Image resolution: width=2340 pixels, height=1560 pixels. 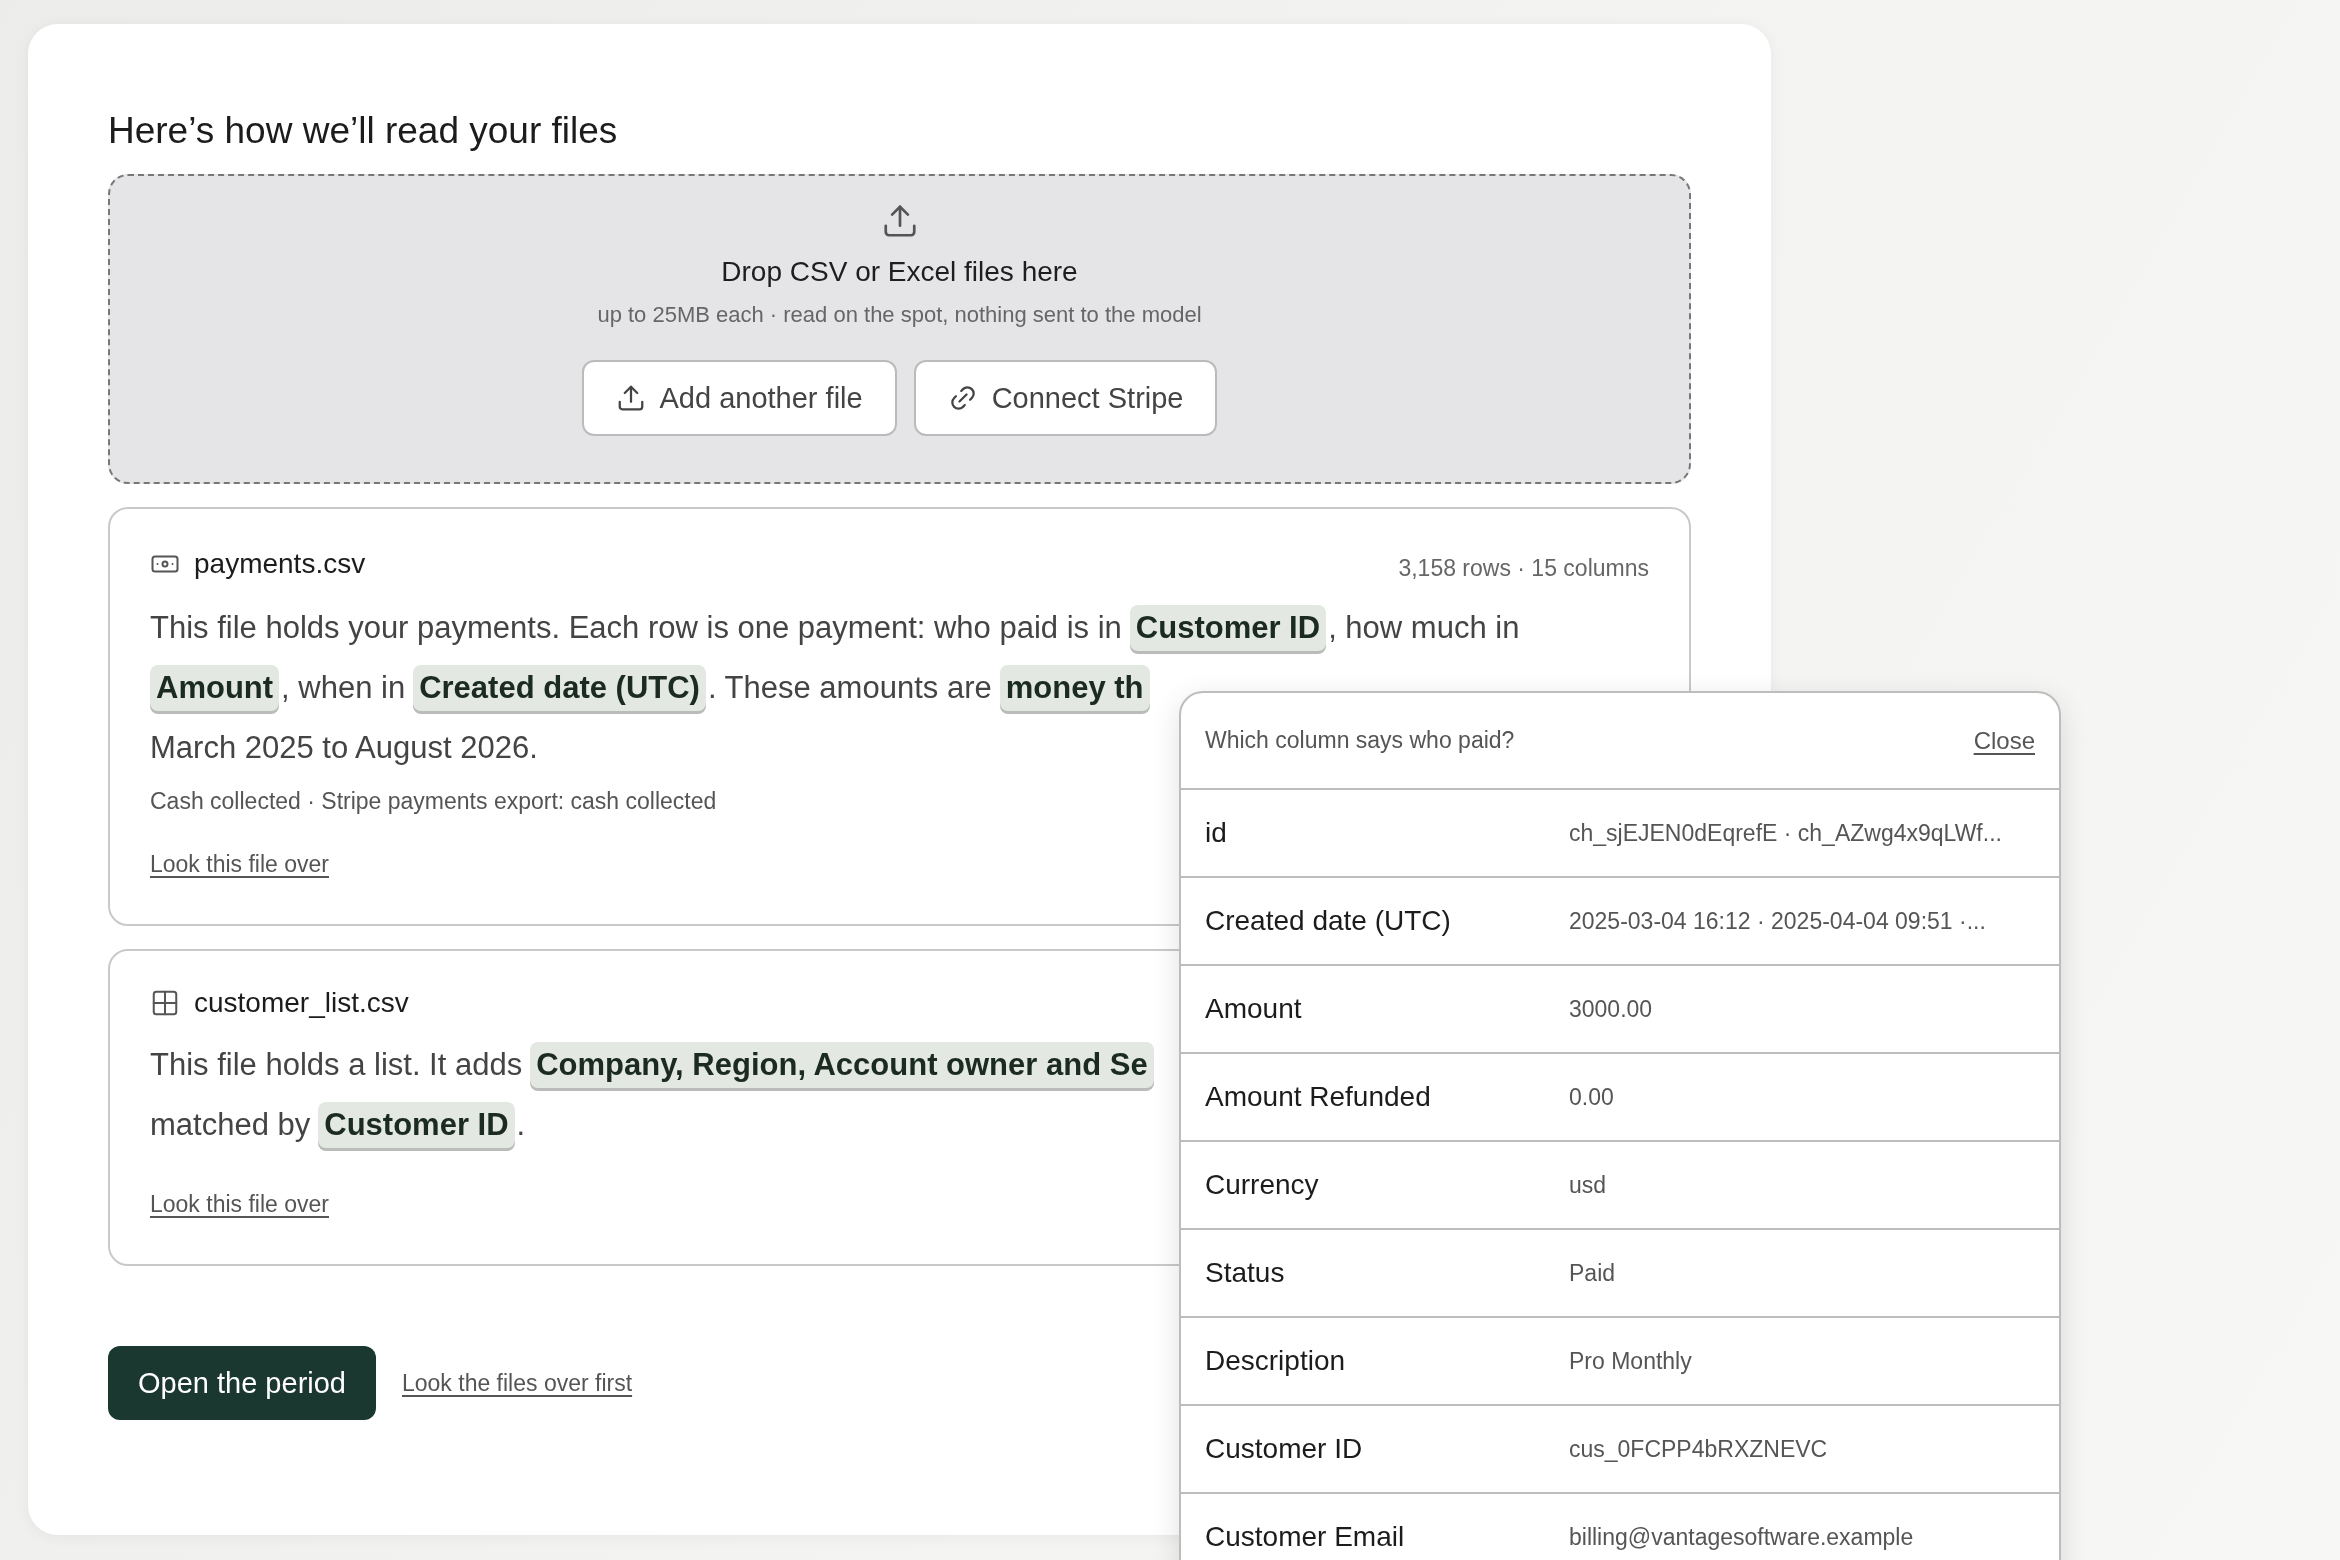 What do you see at coordinates (1284, 1449) in the screenshot?
I see `column-name: Customer ID` at bounding box center [1284, 1449].